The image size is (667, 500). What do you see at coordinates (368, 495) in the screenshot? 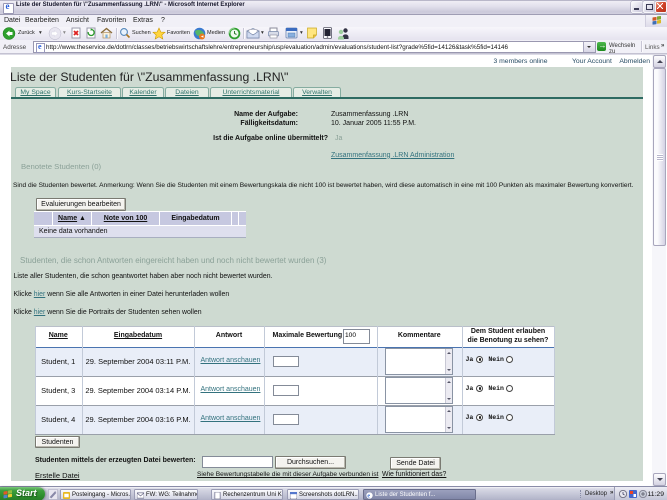
I see `svg-text: e` at bounding box center [368, 495].